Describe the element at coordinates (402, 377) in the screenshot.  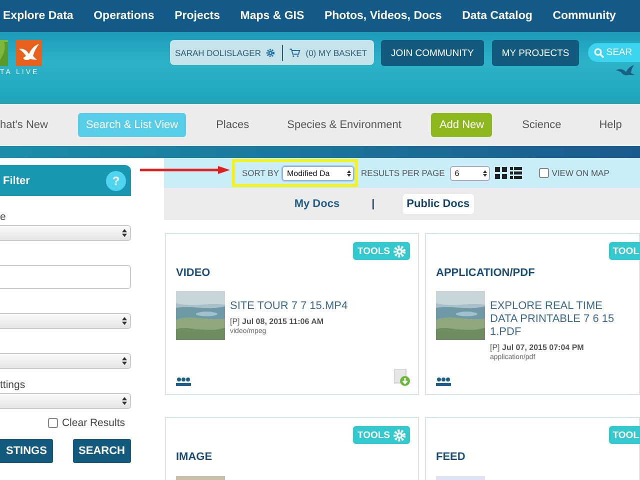
I see `download-icon` at that location.